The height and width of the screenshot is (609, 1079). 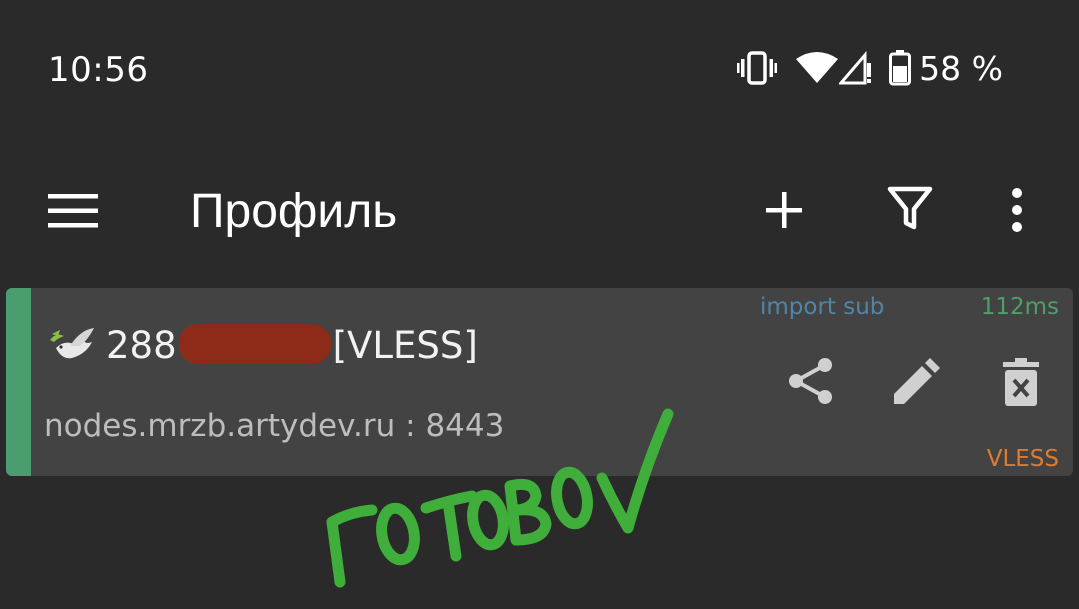 I want to click on vibrate-icon, so click(x=757, y=68).